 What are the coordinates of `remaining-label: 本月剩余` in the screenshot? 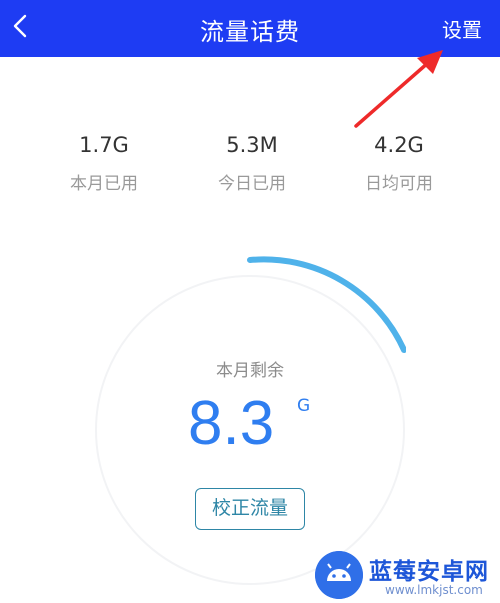 It's located at (250, 371).